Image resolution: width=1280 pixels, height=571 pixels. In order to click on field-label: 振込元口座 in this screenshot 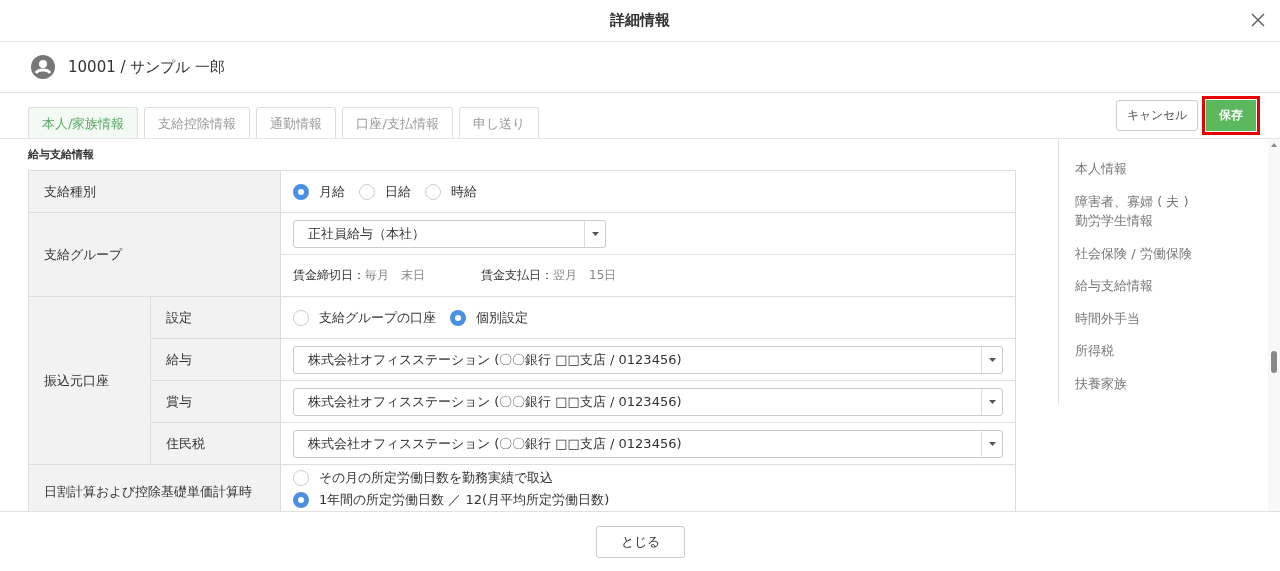, I will do `click(90, 381)`.